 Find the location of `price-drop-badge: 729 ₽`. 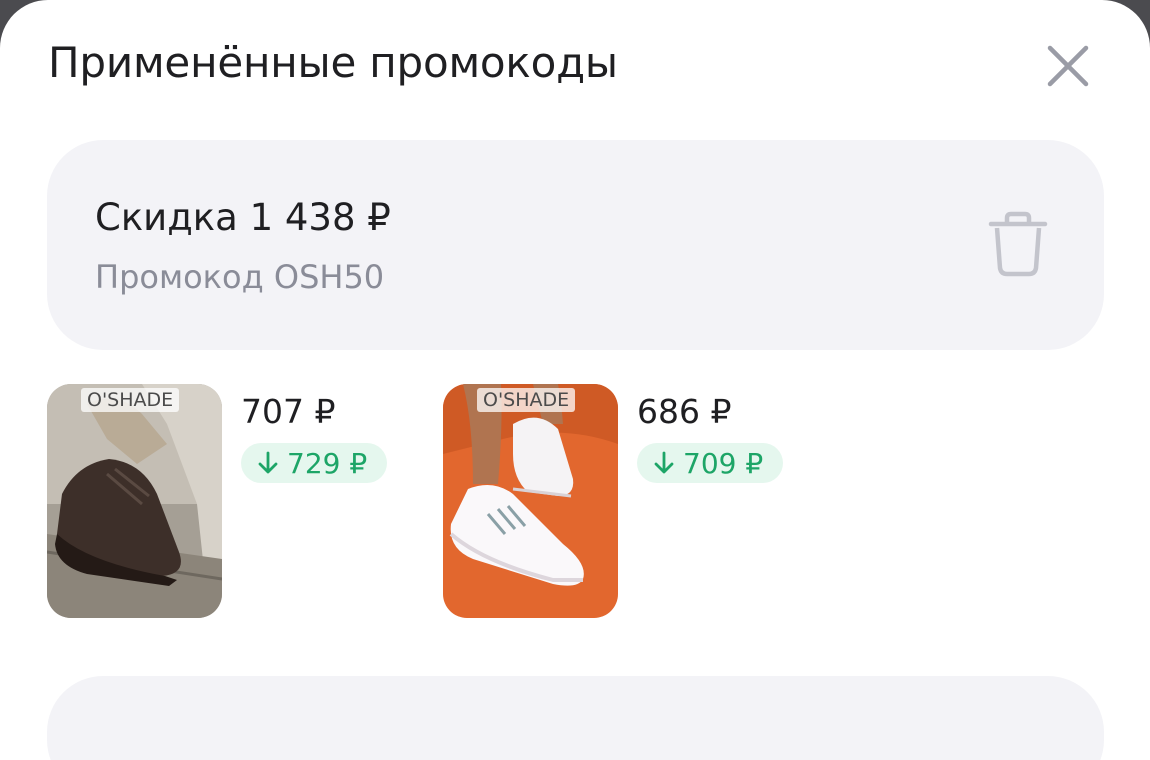

price-drop-badge: 729 ₽ is located at coordinates (314, 463).